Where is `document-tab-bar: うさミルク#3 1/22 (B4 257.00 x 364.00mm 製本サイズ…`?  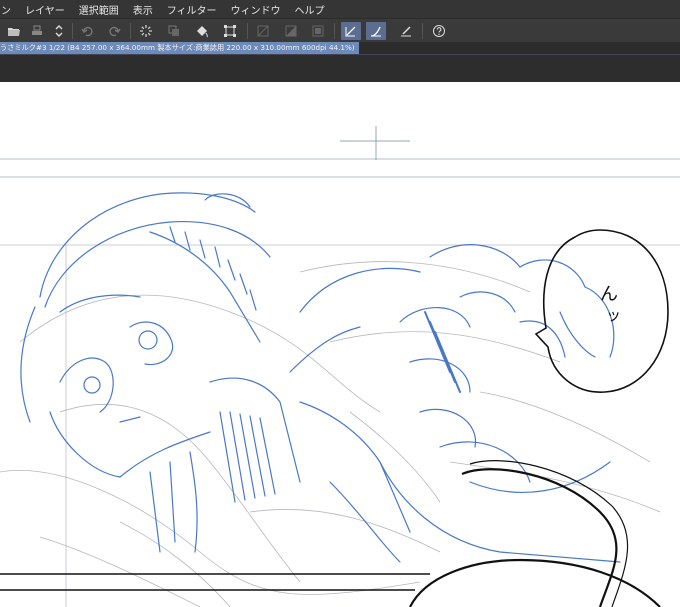
document-tab-bar: うさミルク#3 1/22 (B4 257.00 x 364.00mm 製本サイズ… is located at coordinates (340, 62).